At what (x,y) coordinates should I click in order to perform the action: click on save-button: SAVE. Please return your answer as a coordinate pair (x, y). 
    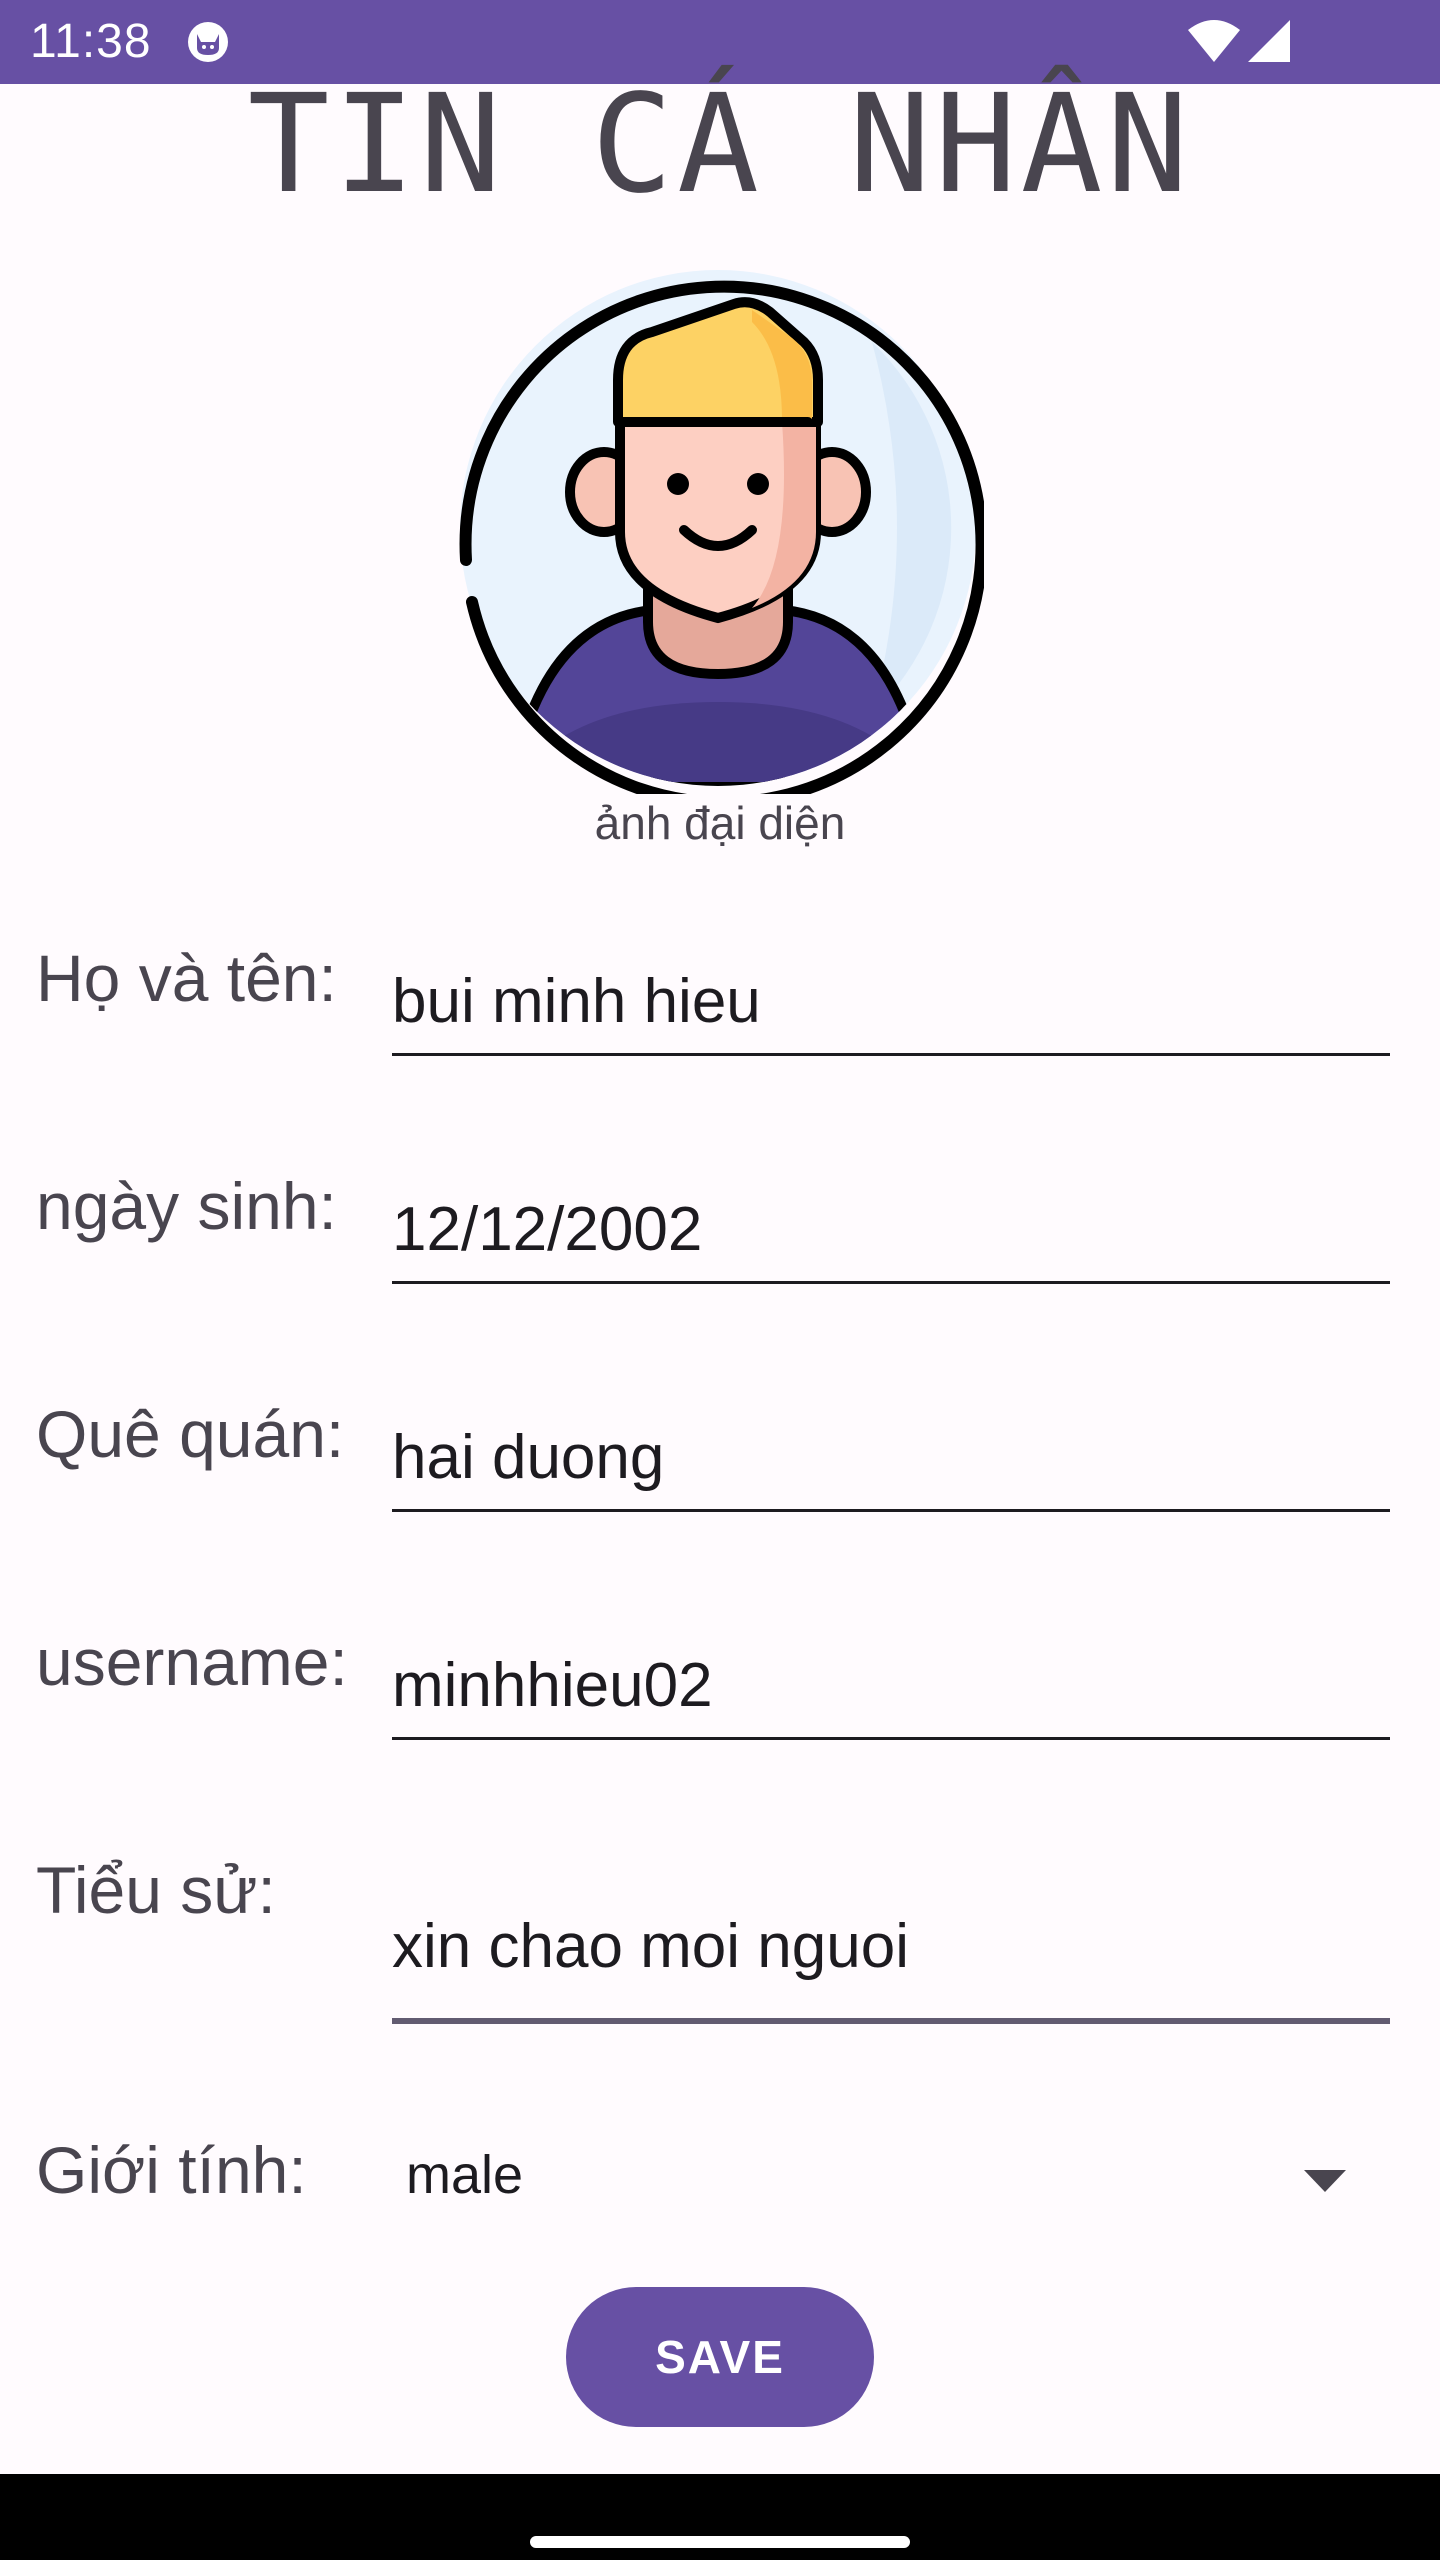
    Looking at the image, I should click on (720, 2357).